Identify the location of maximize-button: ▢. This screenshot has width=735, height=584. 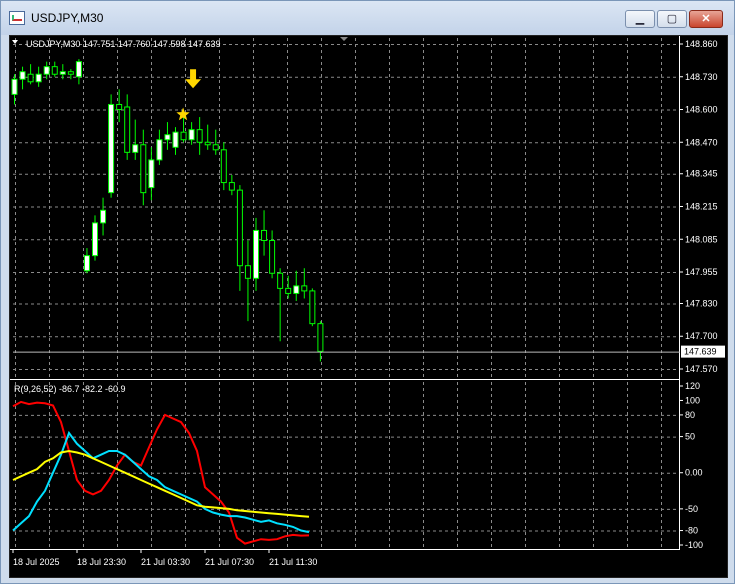
(672, 19).